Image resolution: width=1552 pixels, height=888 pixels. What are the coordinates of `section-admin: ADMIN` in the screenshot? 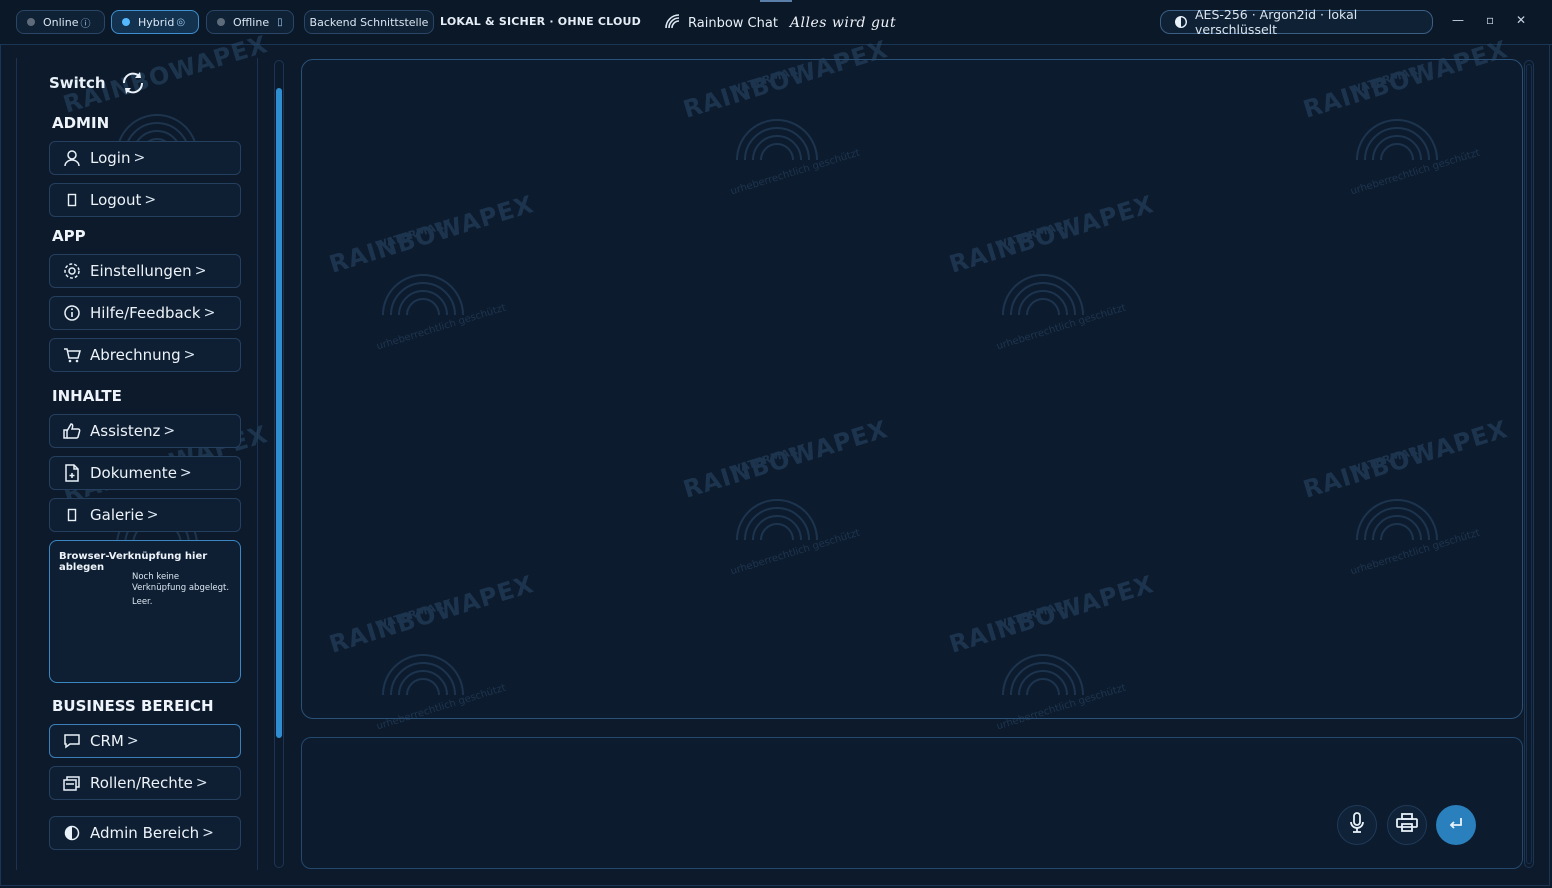 It's located at (81, 123).